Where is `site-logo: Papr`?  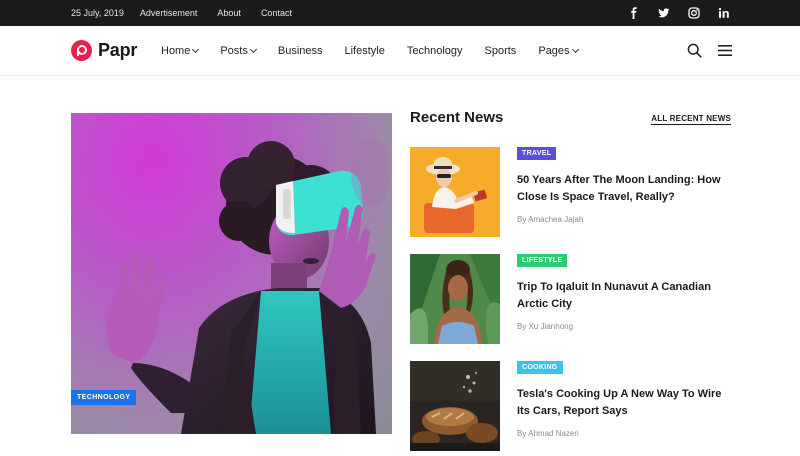
site-logo: Papr is located at coordinates (104, 50).